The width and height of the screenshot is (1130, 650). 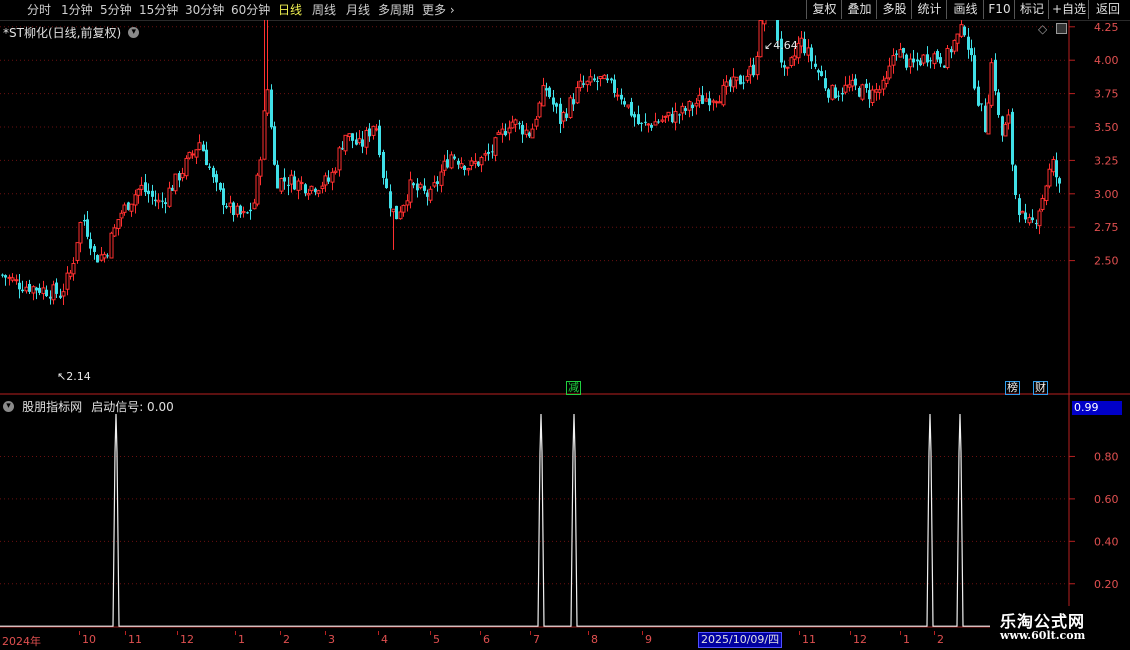 I want to click on diamond-icon: ◇, so click(x=1042, y=29).